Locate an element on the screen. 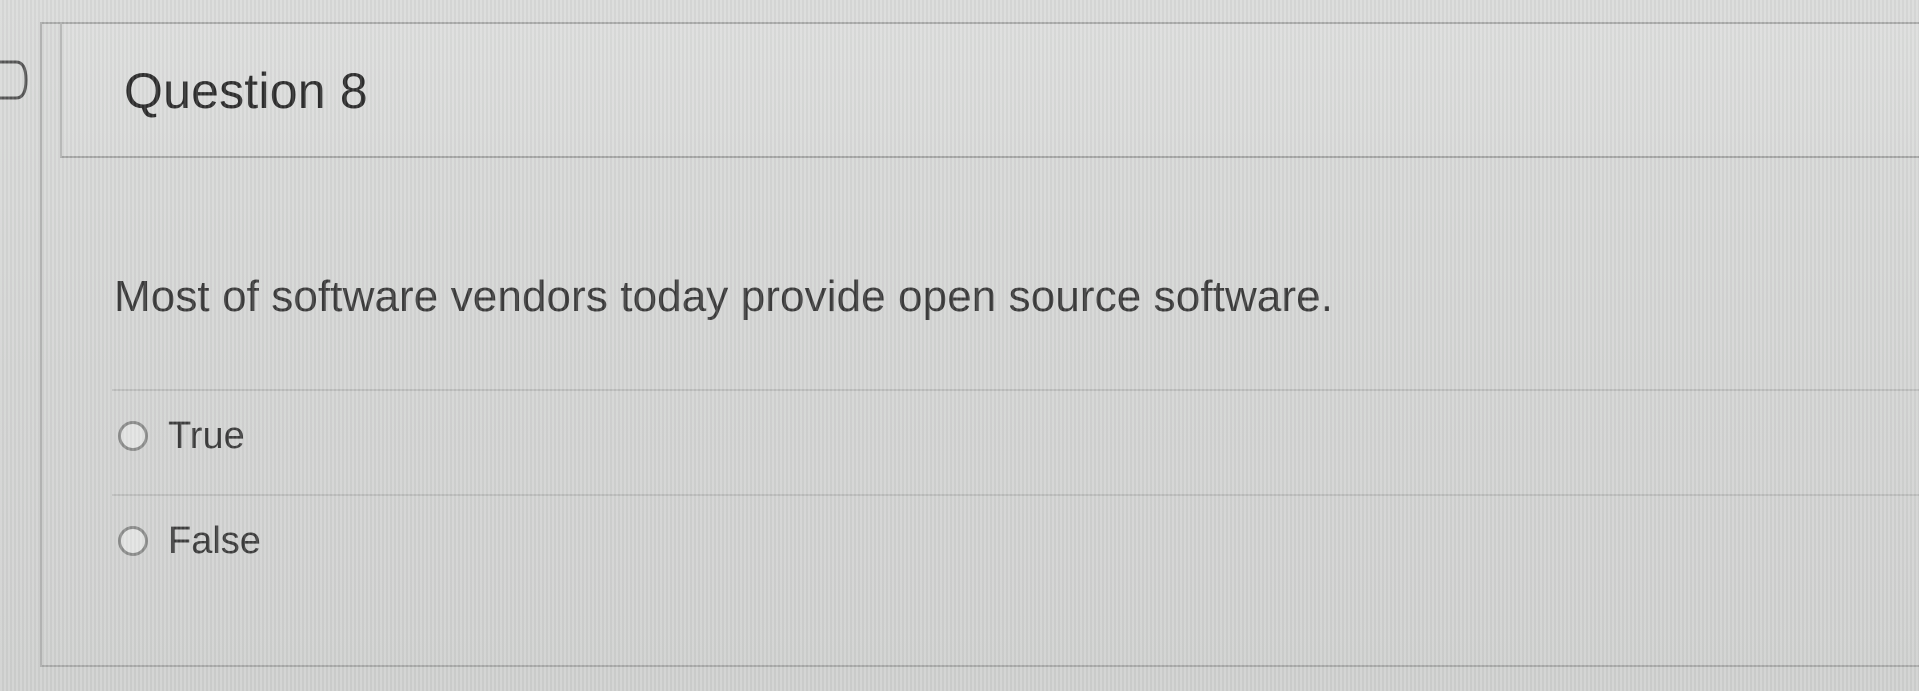  collapse-toggle-button is located at coordinates (17, 80).